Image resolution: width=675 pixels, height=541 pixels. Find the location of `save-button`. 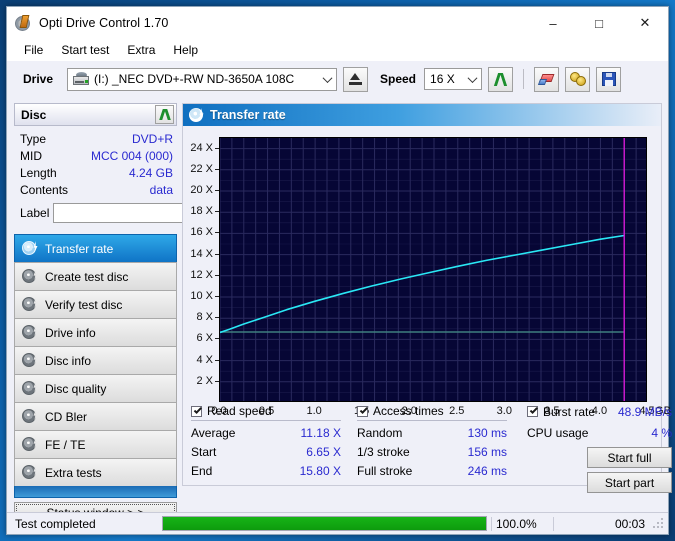

save-button is located at coordinates (609, 79).